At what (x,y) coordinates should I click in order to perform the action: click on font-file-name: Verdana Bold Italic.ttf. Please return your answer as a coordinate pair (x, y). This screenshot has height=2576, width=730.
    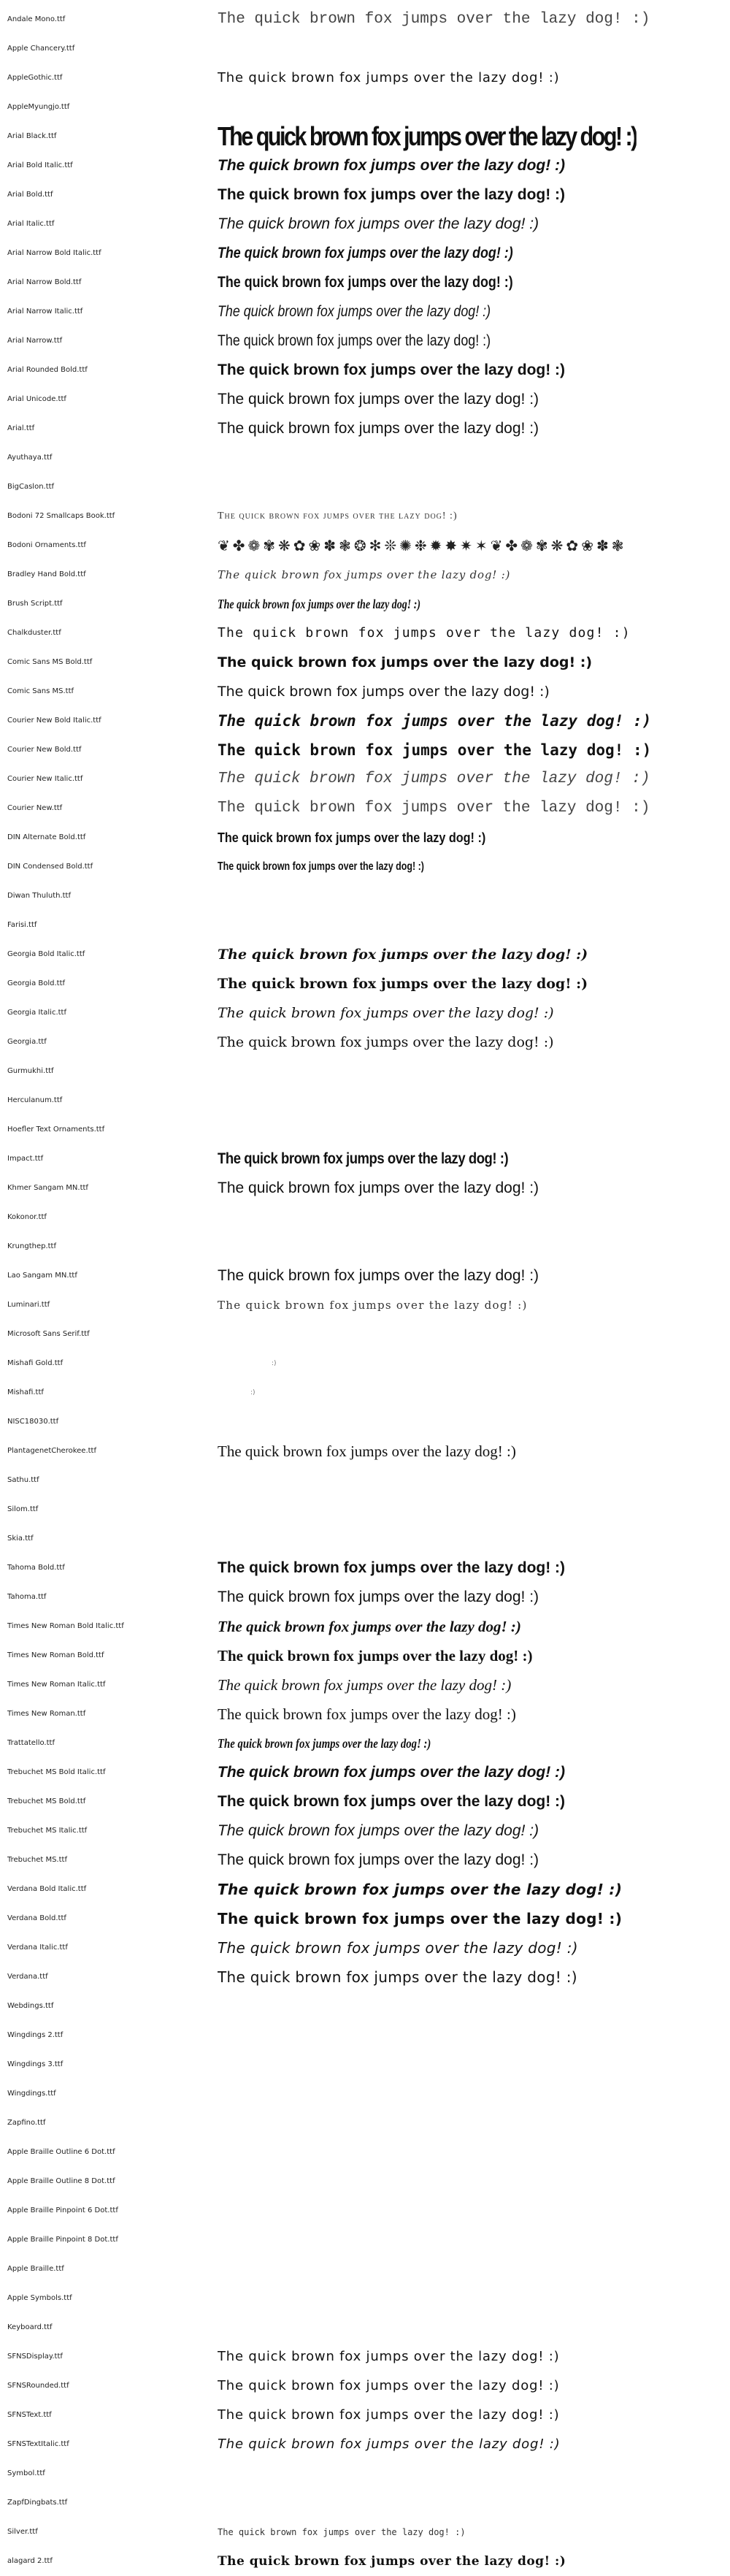
    Looking at the image, I should click on (47, 1889).